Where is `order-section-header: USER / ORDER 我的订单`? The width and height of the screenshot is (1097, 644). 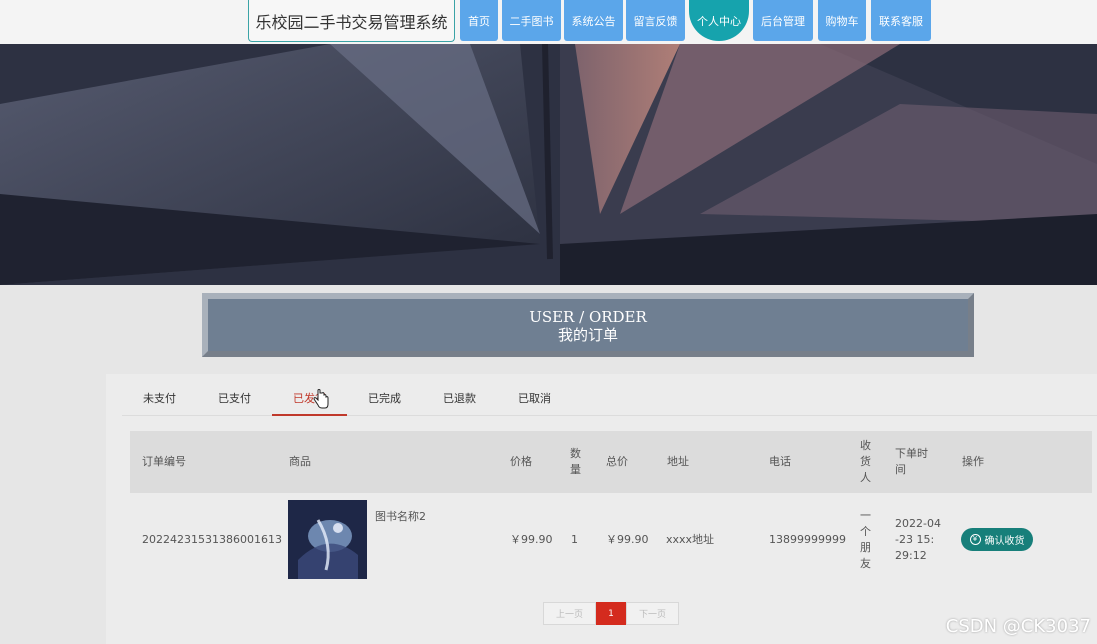
order-section-header: USER / ORDER 我的订单 is located at coordinates (588, 325).